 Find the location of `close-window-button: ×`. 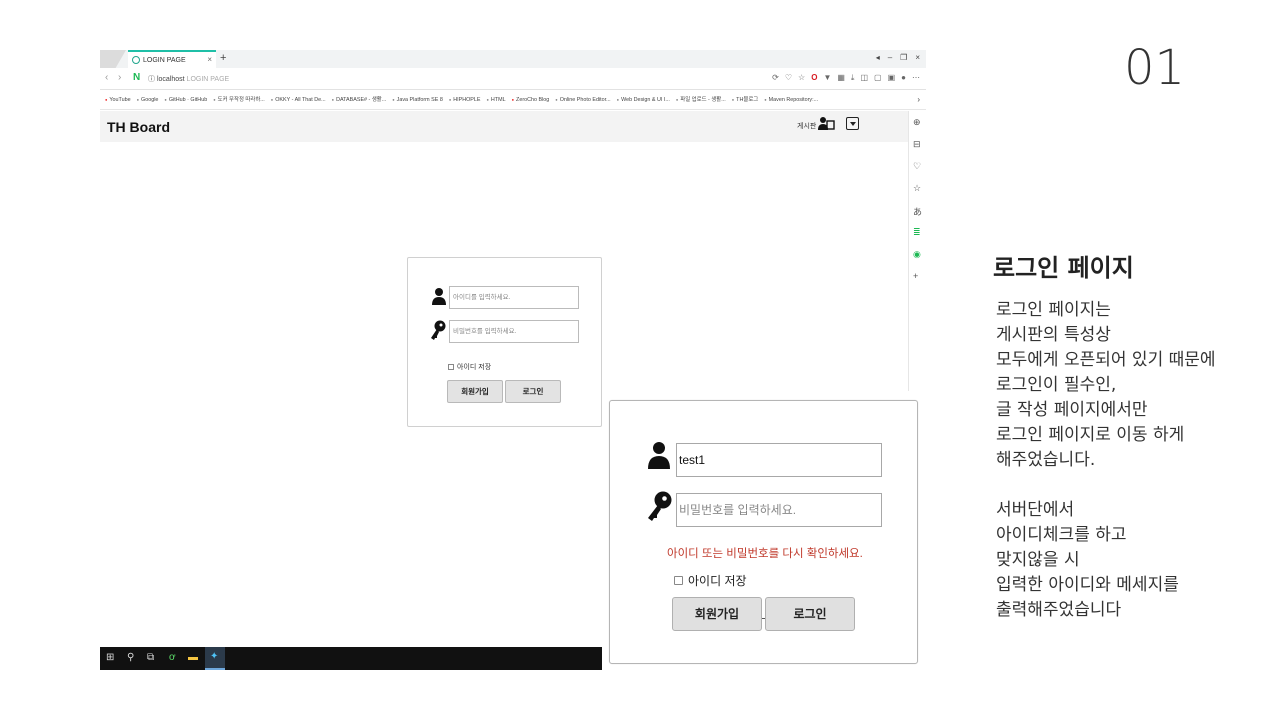

close-window-button: × is located at coordinates (917, 57).